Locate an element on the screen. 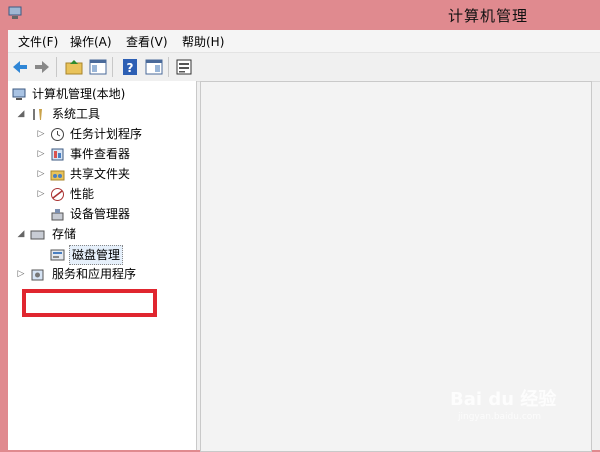 This screenshot has width=600, height=452. show-hide-tree-icon is located at coordinates (98, 67).